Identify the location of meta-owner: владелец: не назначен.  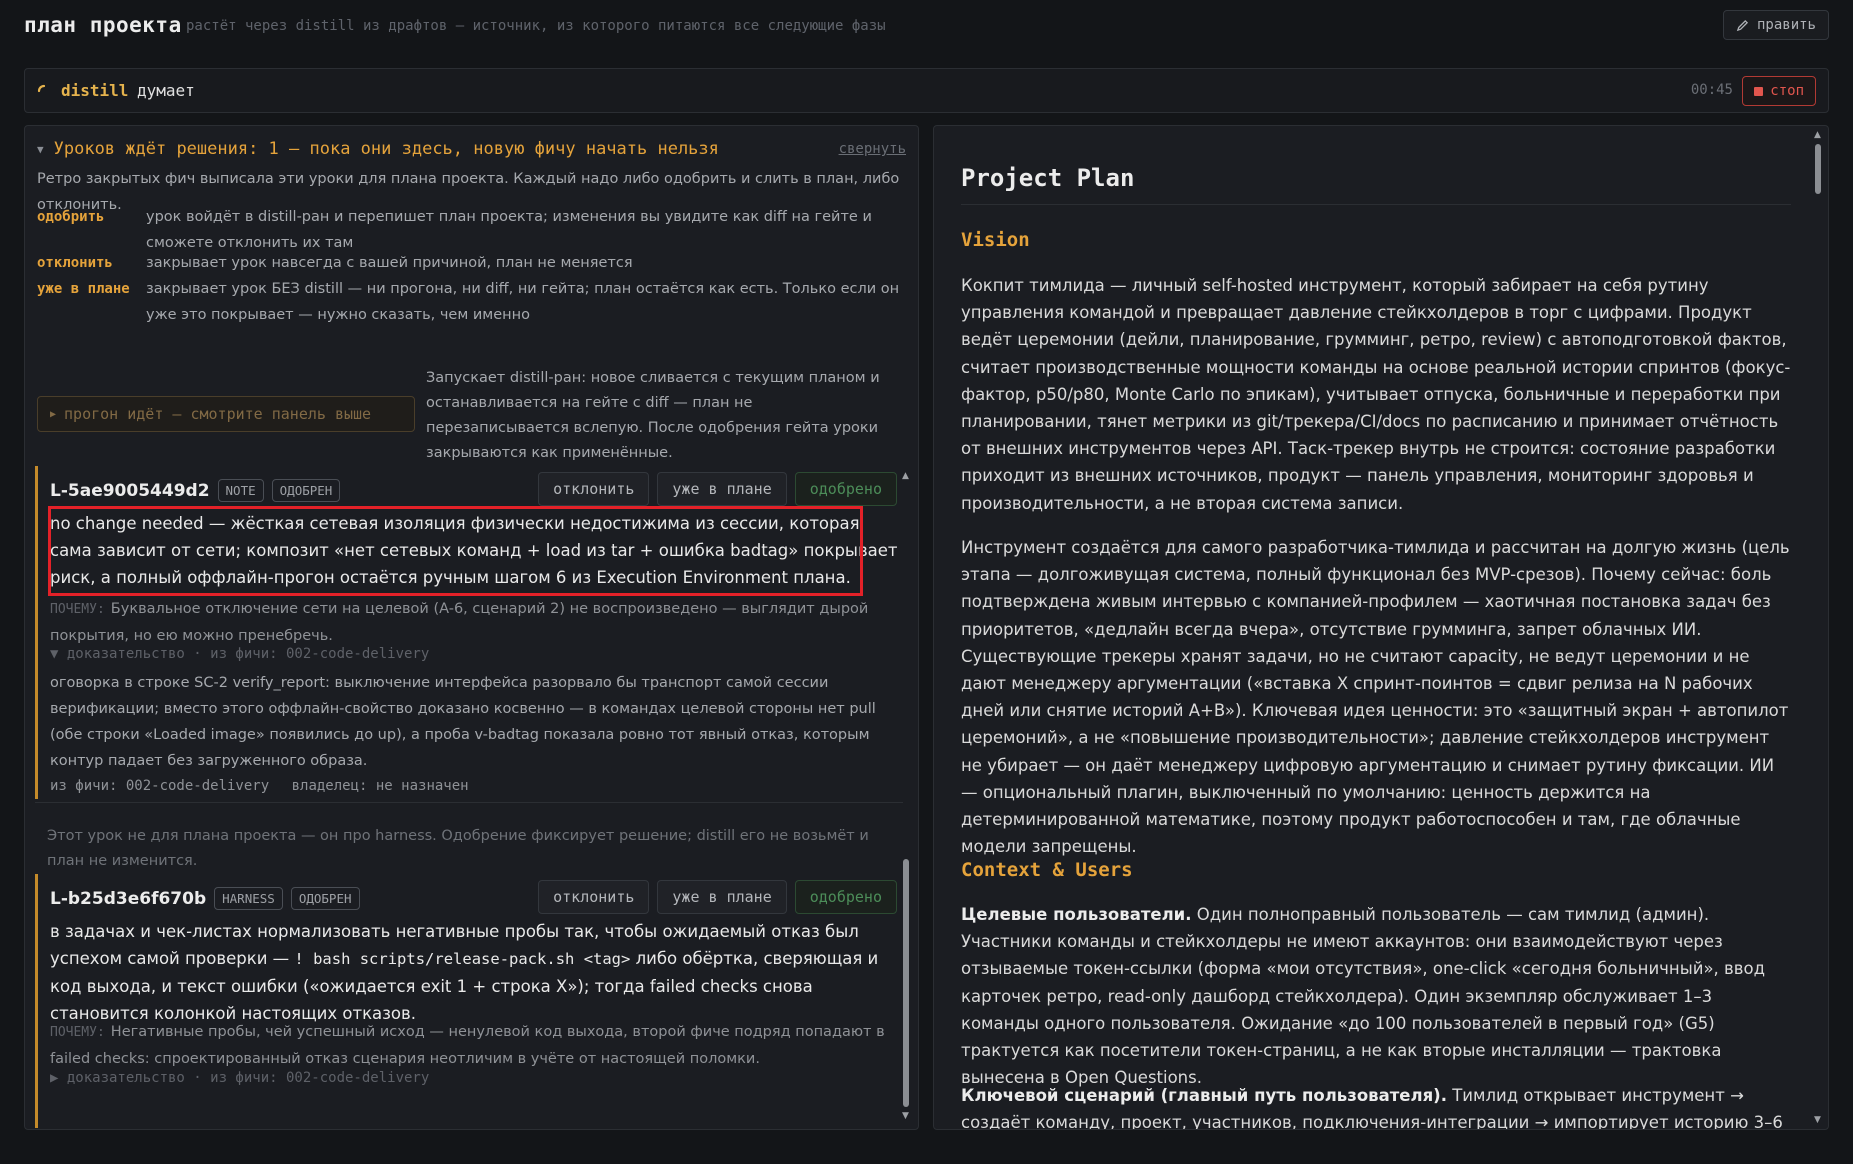
(380, 786).